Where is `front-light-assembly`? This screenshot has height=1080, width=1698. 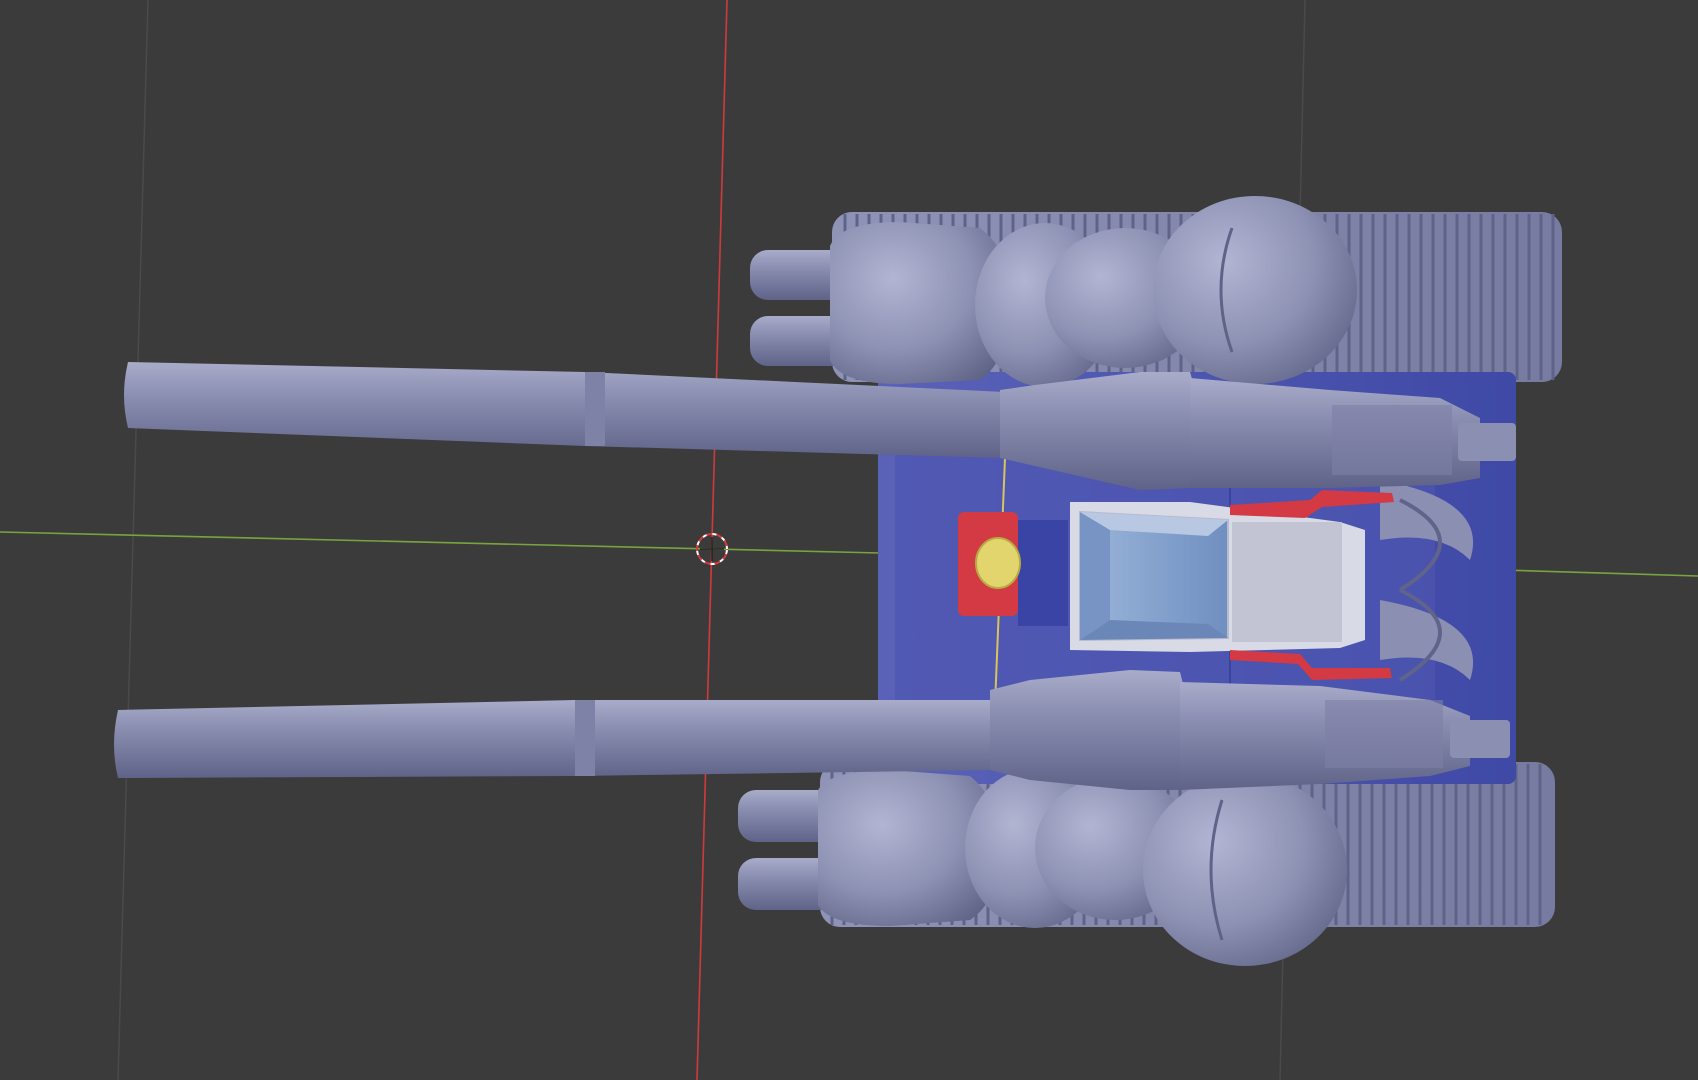
front-light-assembly is located at coordinates (1013, 569).